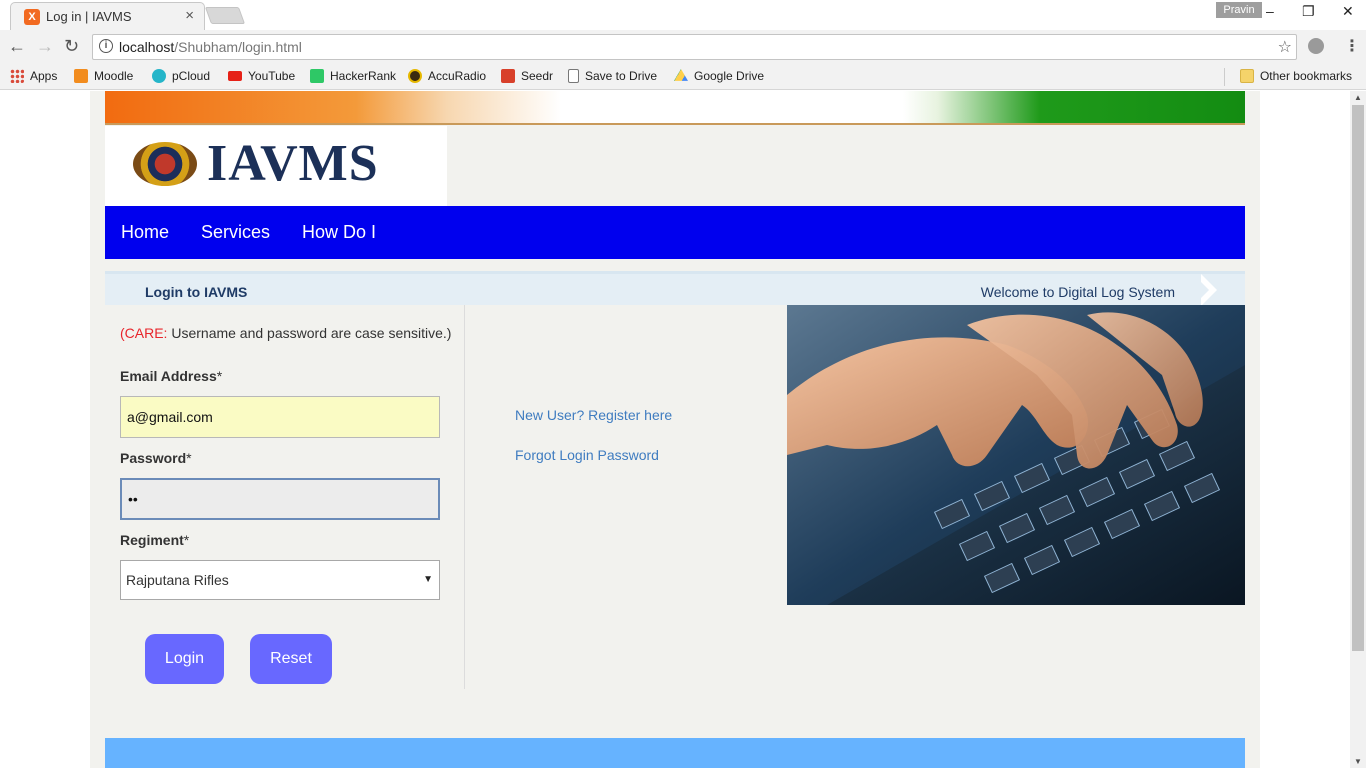 This screenshot has height=768, width=1366. I want to click on pcloud-icon, so click(159, 76).